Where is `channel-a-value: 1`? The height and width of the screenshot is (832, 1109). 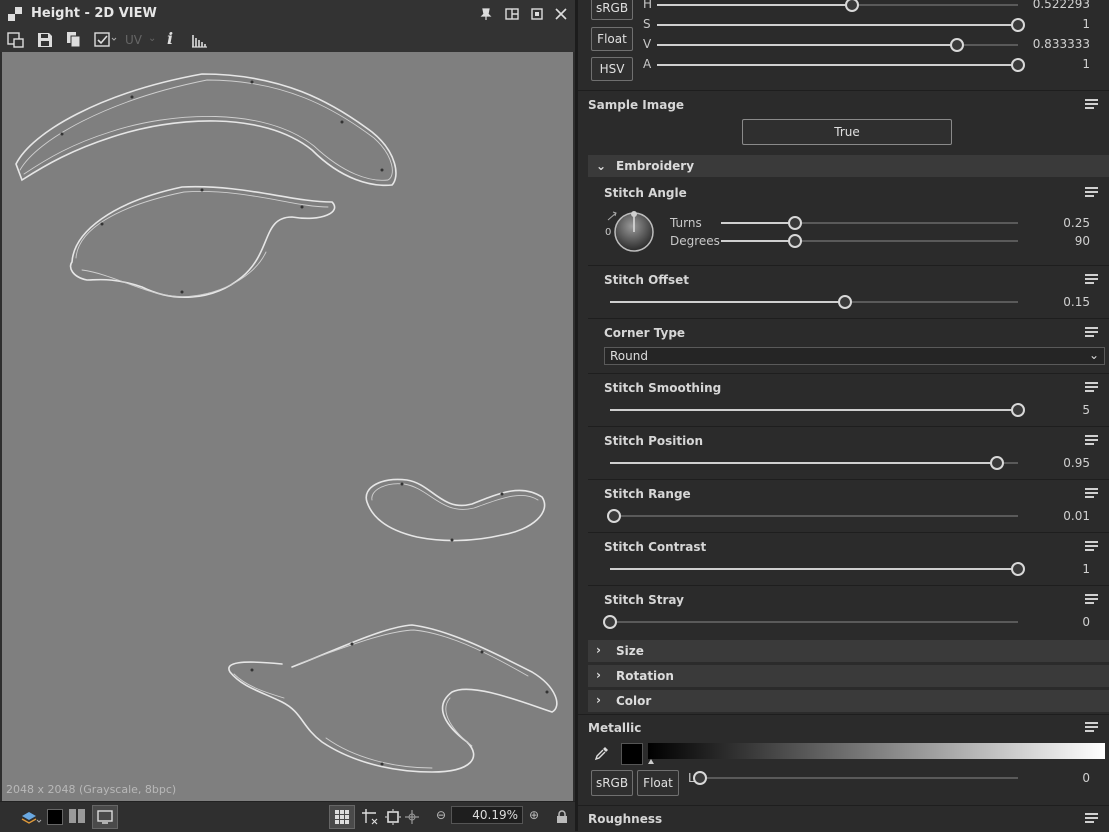
channel-a-value: 1 is located at coordinates (1060, 64).